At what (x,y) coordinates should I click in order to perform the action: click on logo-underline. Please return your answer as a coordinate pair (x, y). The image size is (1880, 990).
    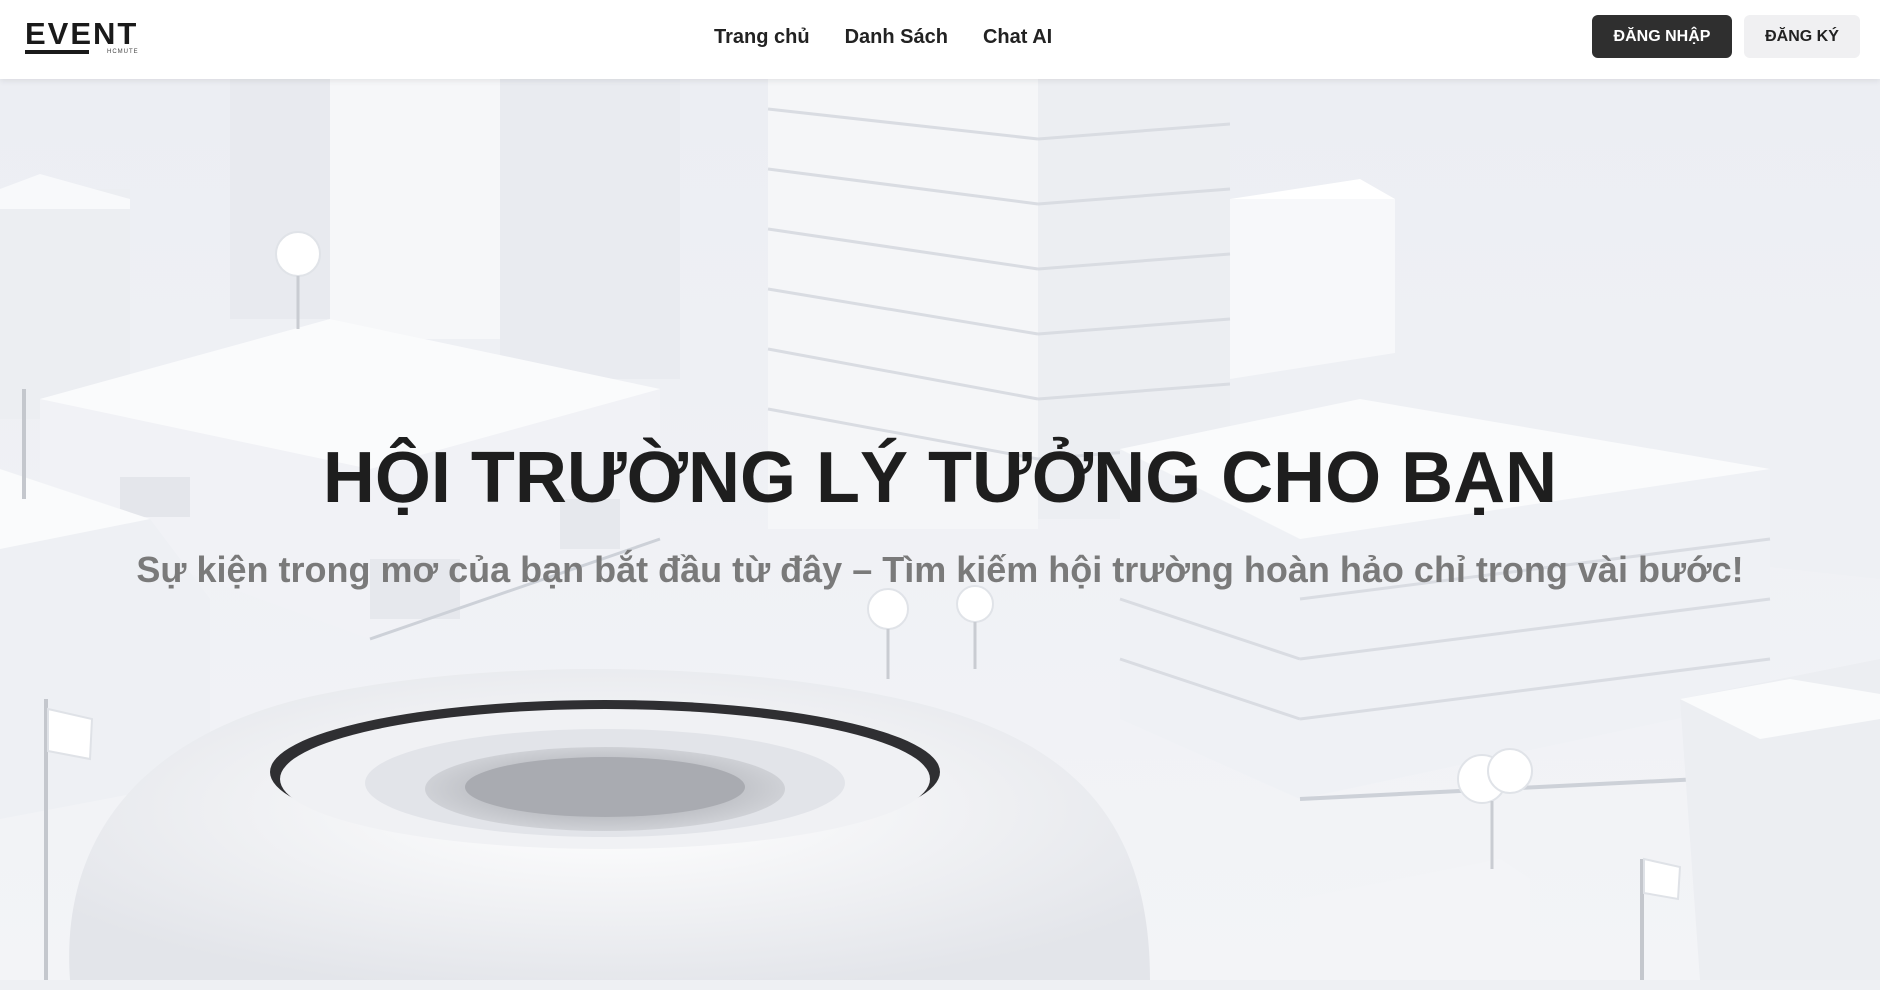
    Looking at the image, I should click on (57, 52).